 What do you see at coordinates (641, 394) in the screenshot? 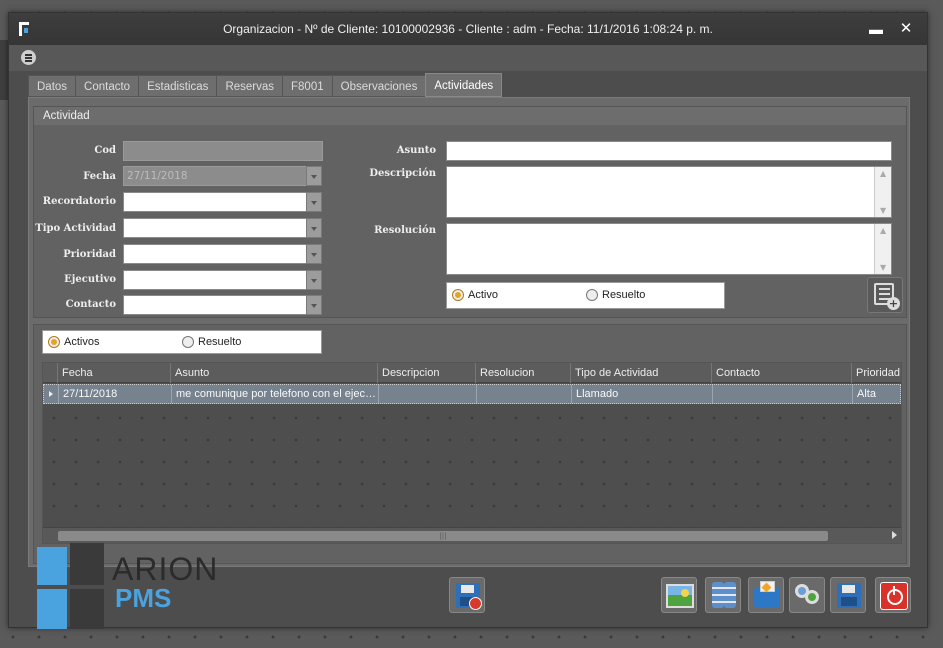
I see `cell-tipo-actividad: Llamado` at bounding box center [641, 394].